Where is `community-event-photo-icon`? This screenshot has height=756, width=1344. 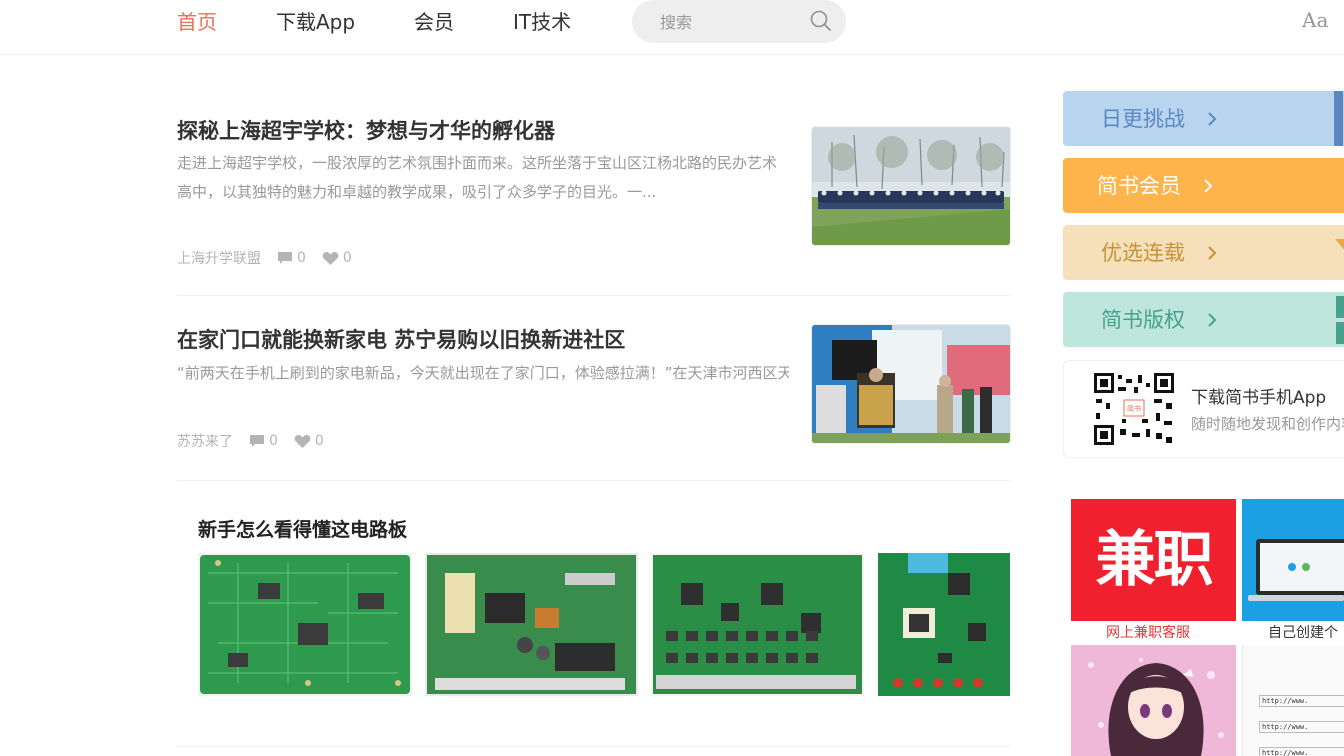
community-event-photo-icon is located at coordinates (911, 384).